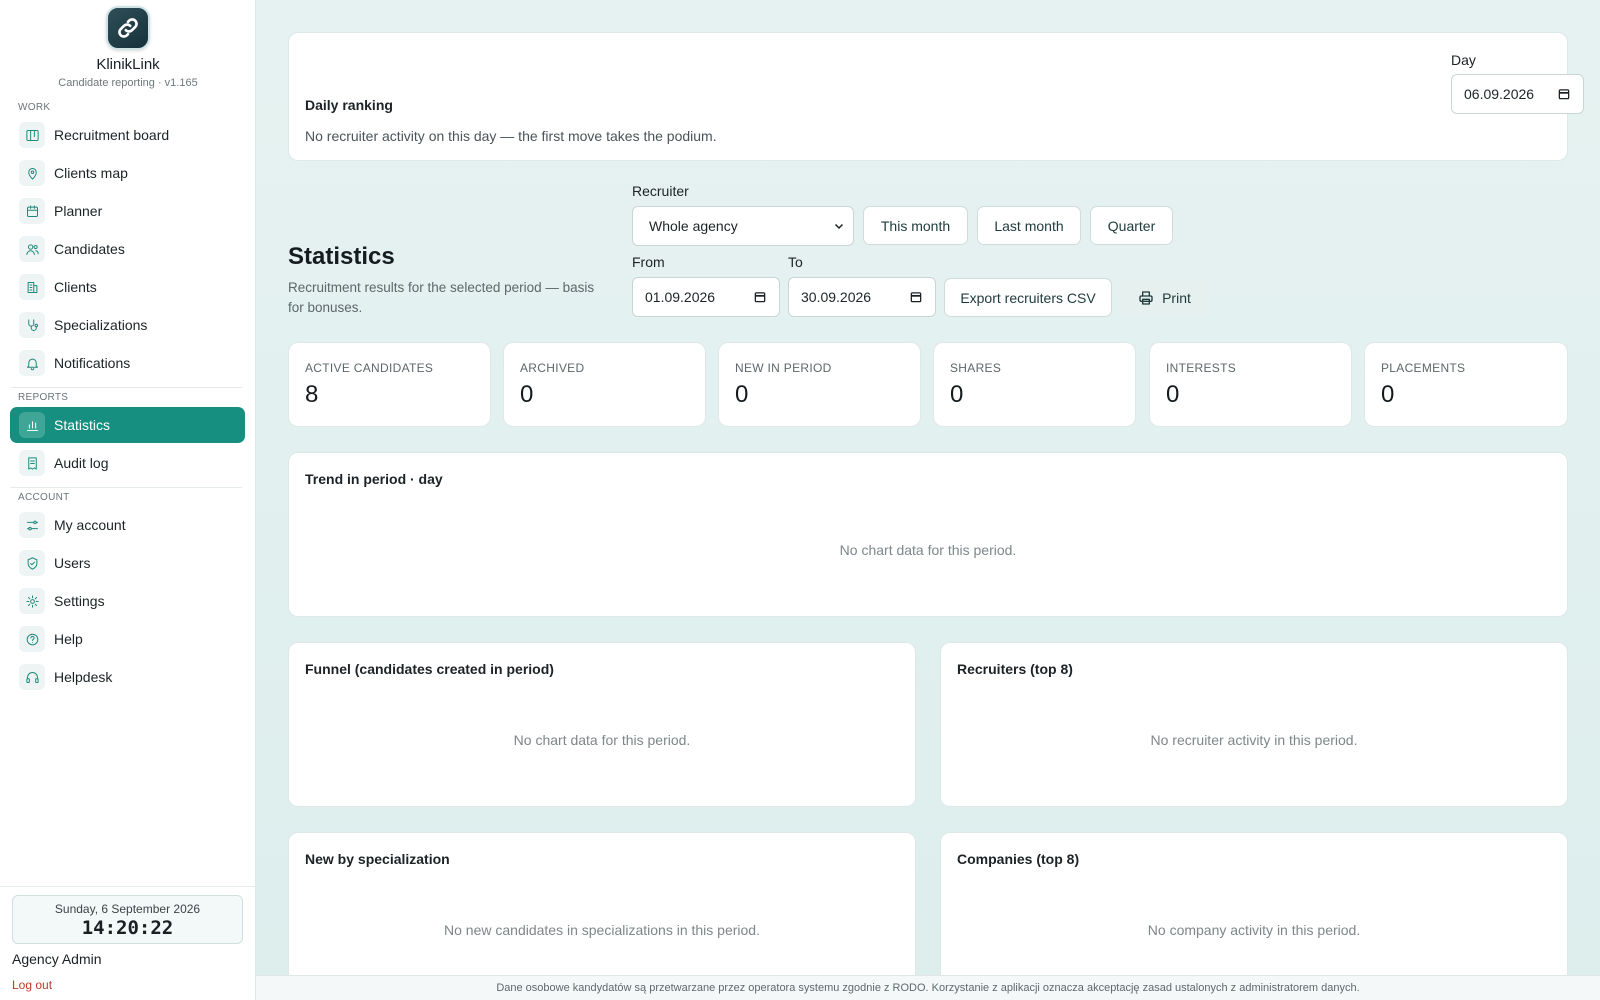  I want to click on sidebar-item-specializations: Specializations, so click(127, 325).